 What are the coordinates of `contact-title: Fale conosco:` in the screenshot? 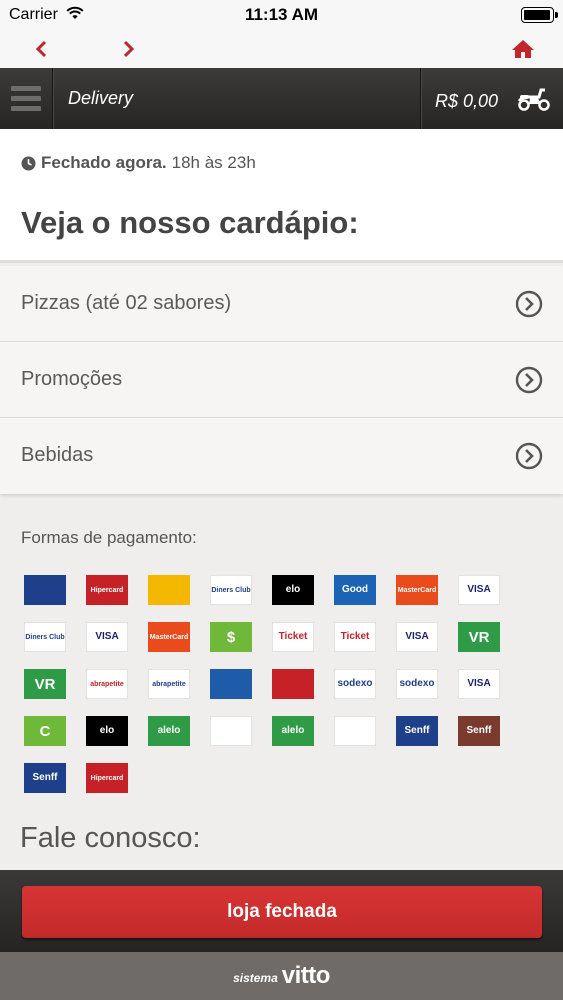 It's located at (110, 838).